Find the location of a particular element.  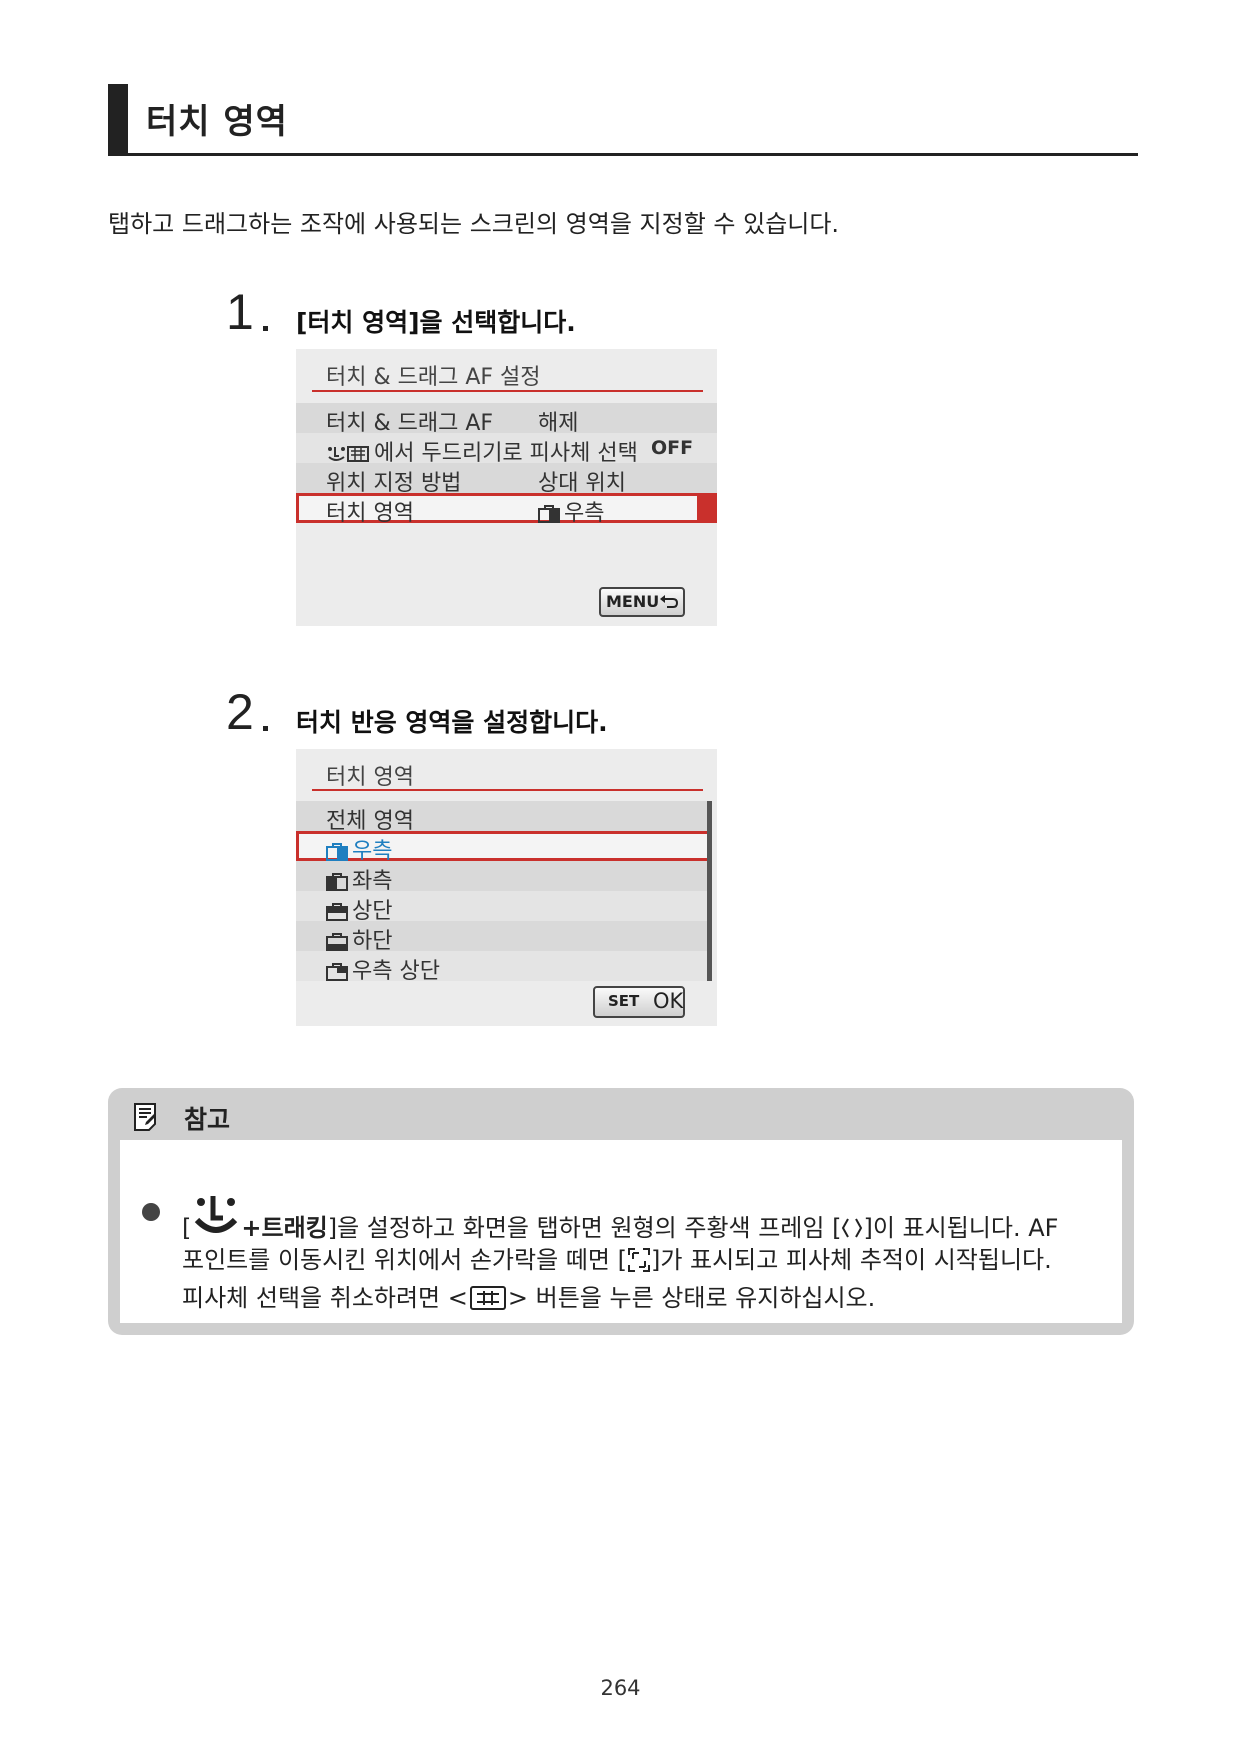

note-line-3: 피사체 선택을 취소하려면 < > 버튼을 누른 상태로 유지하십시오. is located at coordinates (528, 1295).